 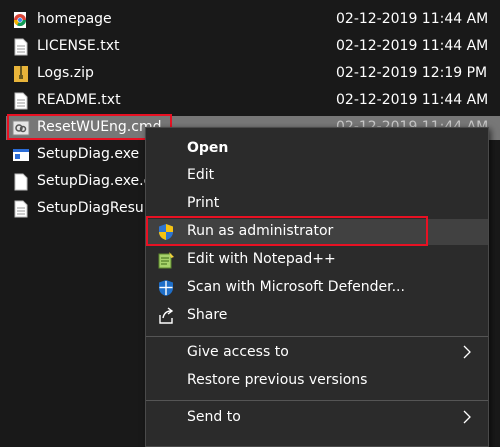 I want to click on notepadpp-icon, so click(x=166, y=260).